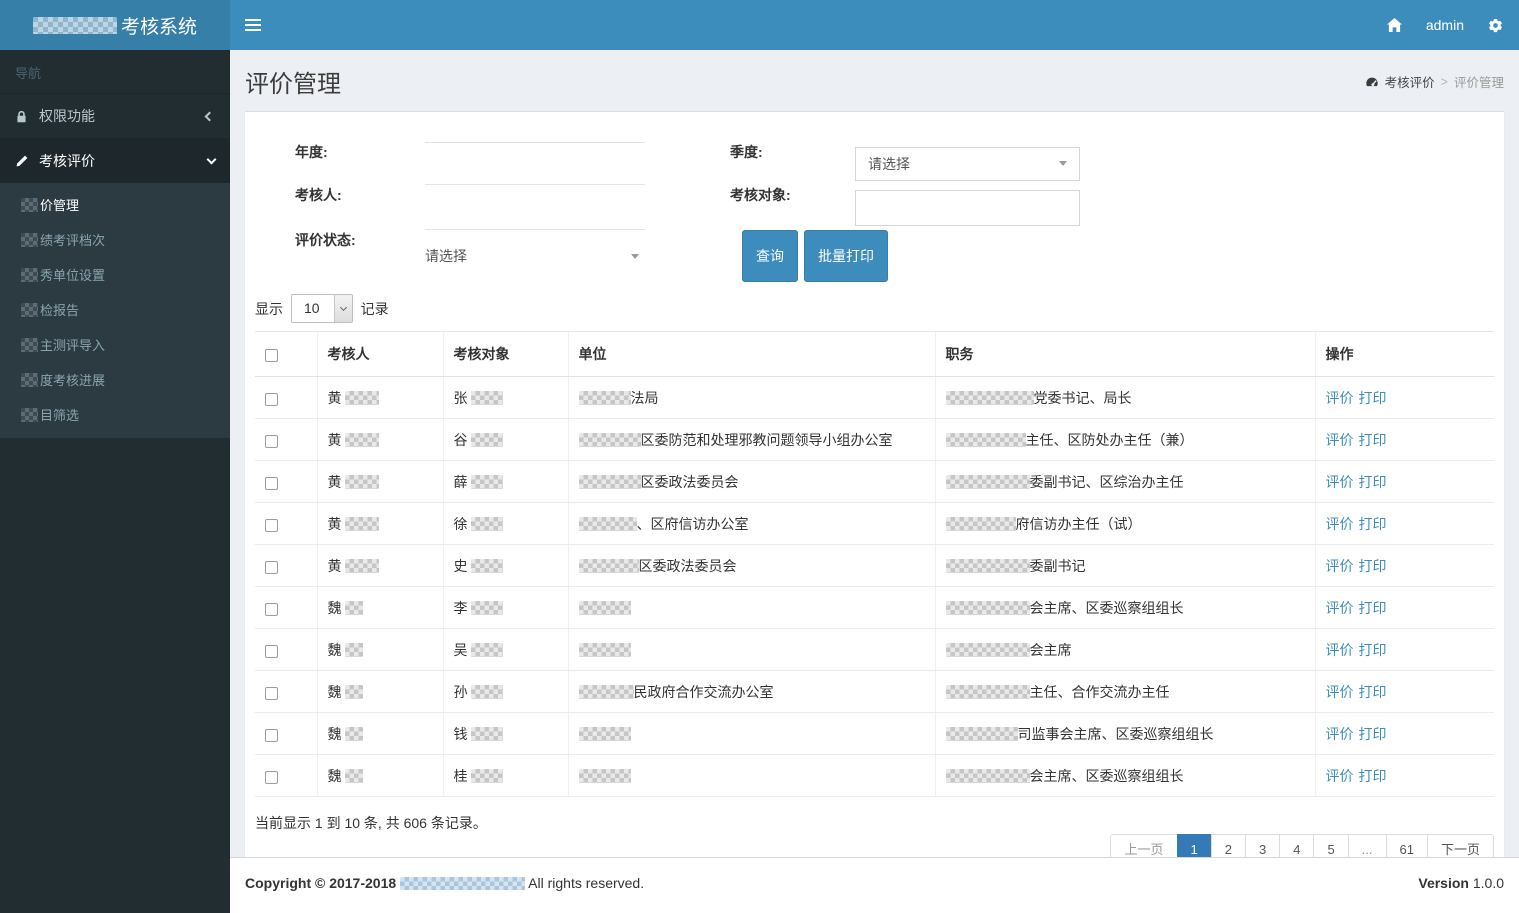 This screenshot has width=1519, height=913. Describe the element at coordinates (759, 25) in the screenshot. I see `top-bar: 考核系统 admin` at that location.